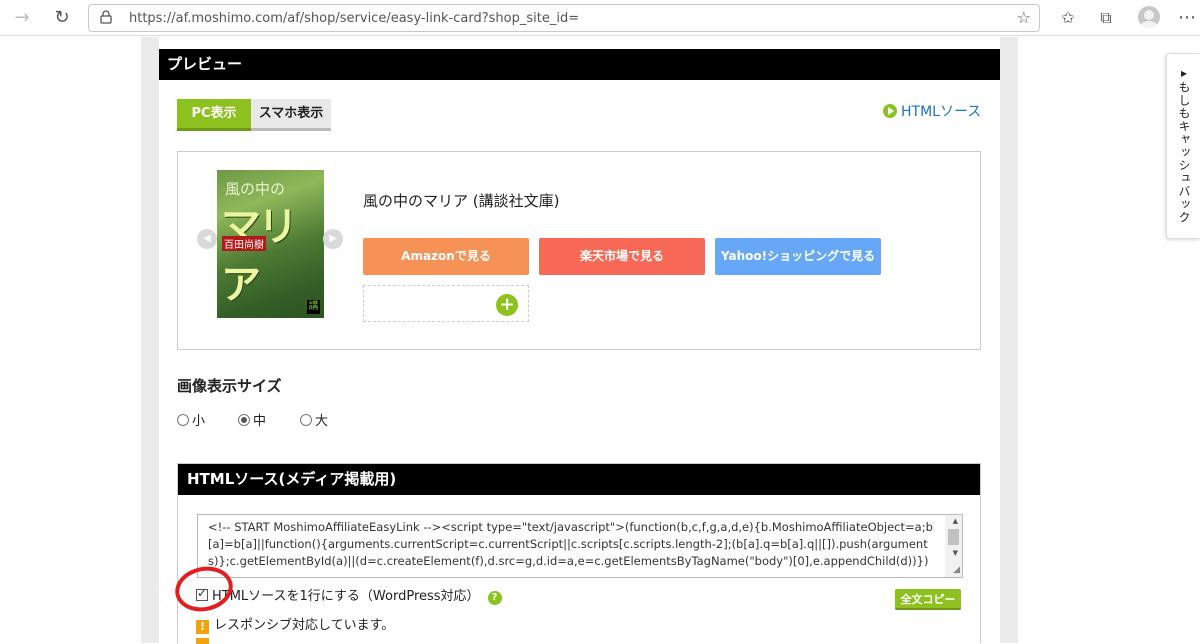  Describe the element at coordinates (507, 305) in the screenshot. I see `plus-icon: +` at that location.